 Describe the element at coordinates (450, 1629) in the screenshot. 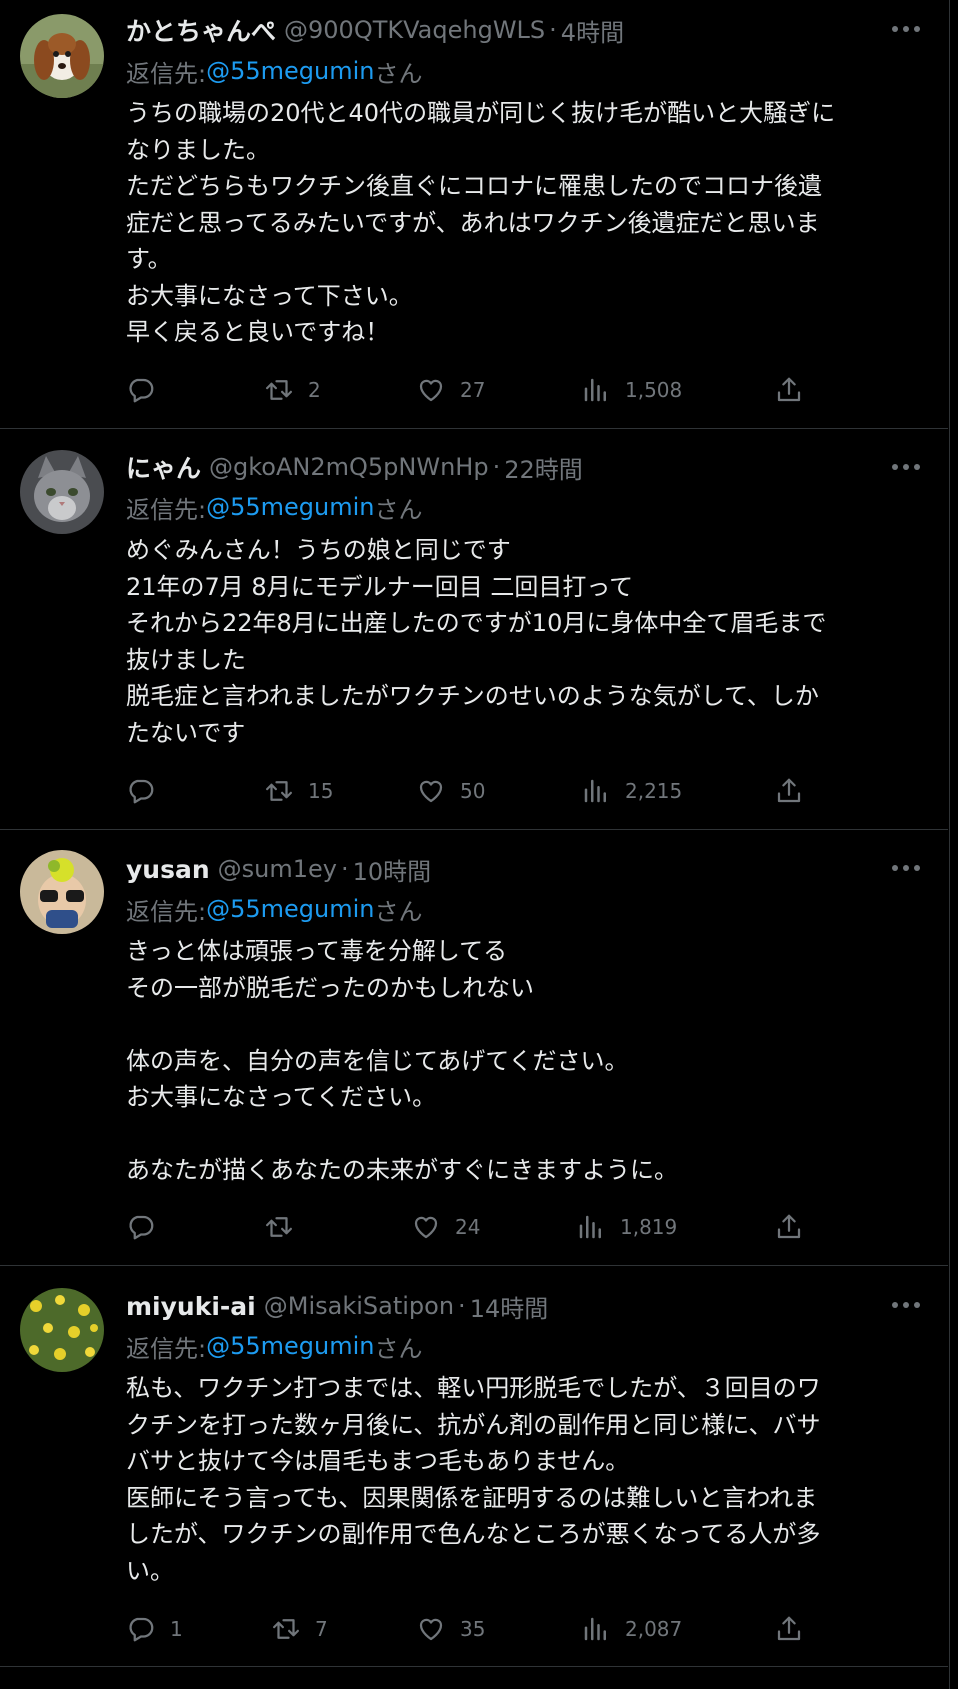

I see `like-button: 35` at that location.